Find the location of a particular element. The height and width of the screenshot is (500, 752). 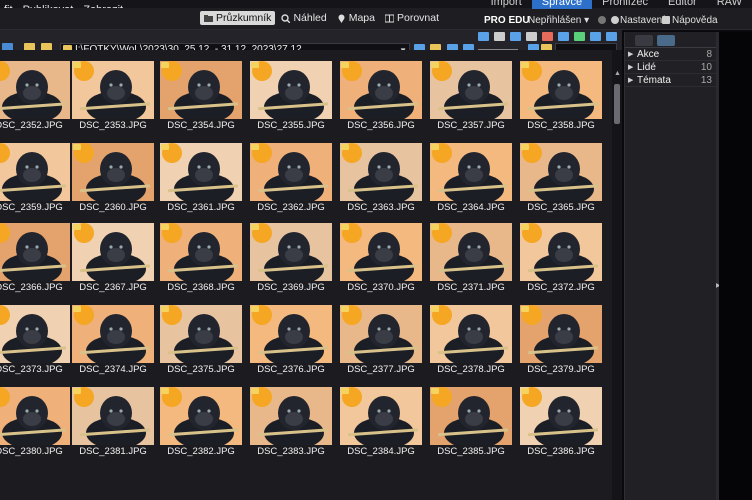

thumbnail-filename: DSC_2377.JPG is located at coordinates (381, 369).